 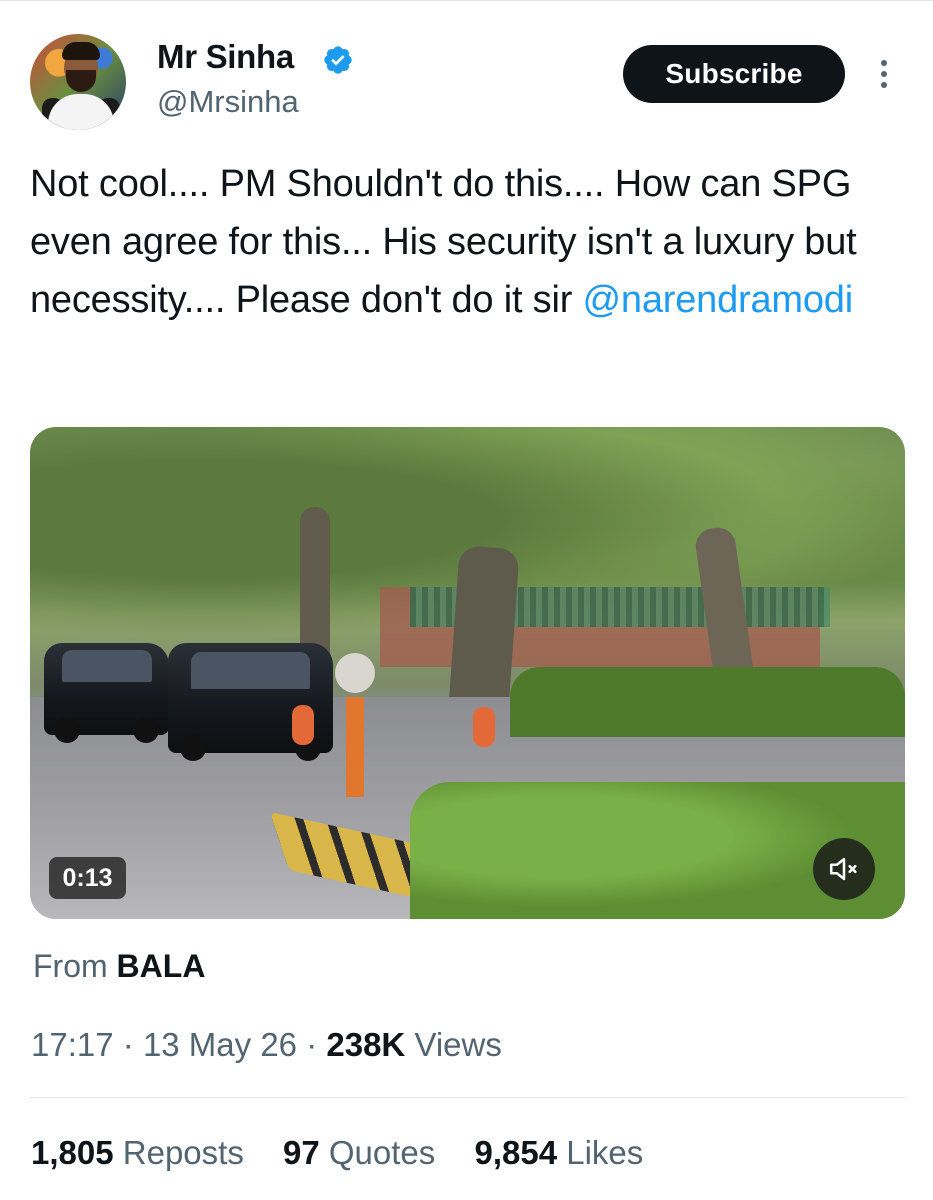 I want to click on reposts-count: 1,805, so click(x=72, y=1152).